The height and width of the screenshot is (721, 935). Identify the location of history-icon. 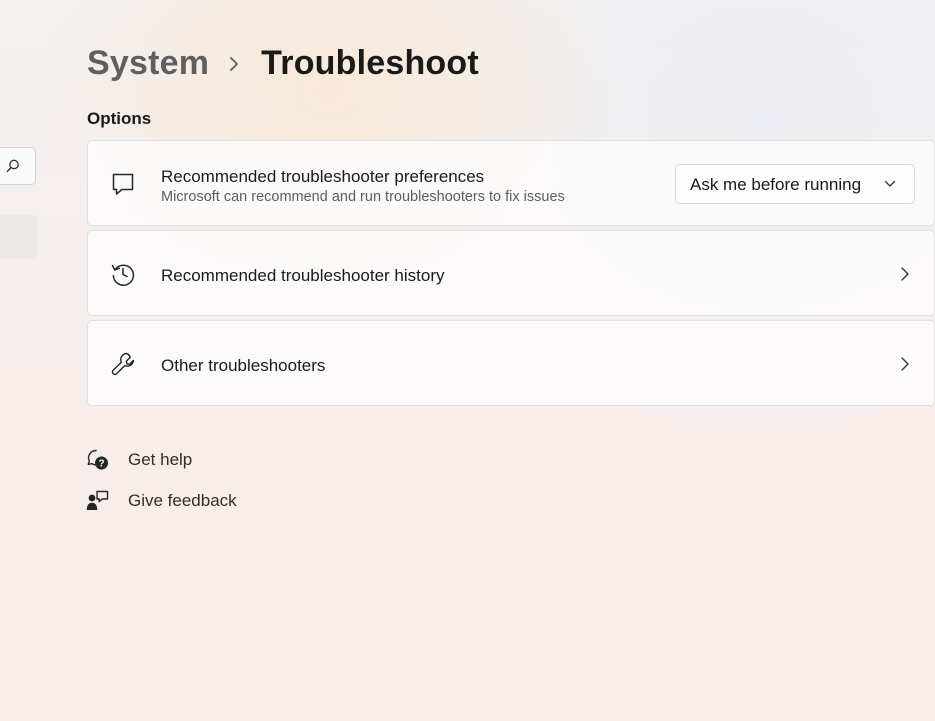
(123, 275).